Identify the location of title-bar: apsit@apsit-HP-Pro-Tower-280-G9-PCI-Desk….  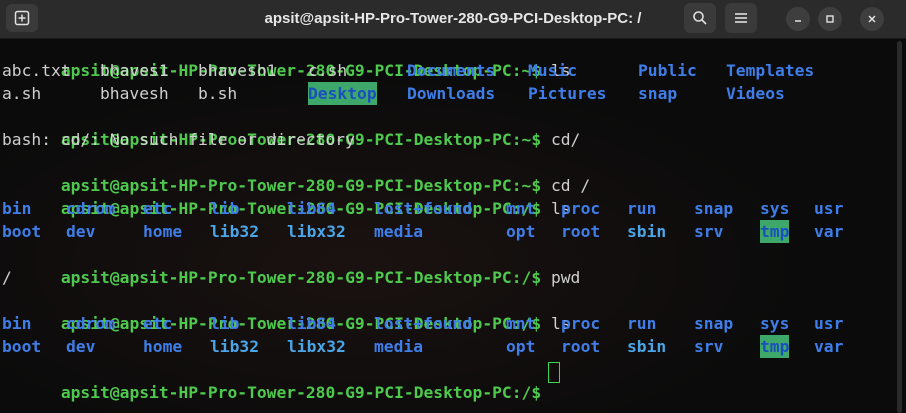
(453, 19).